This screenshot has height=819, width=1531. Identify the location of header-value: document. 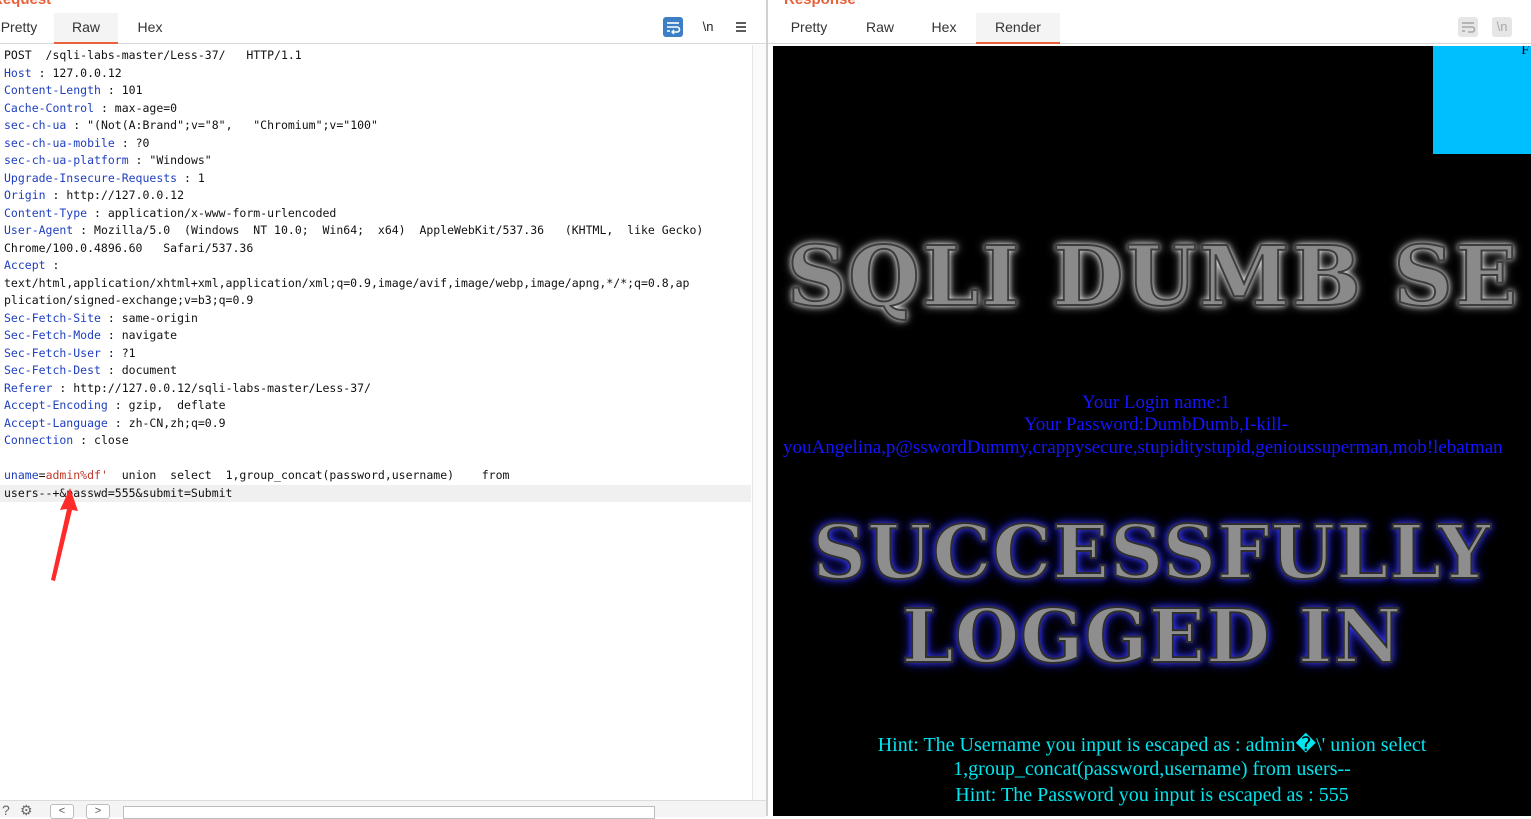
(149, 370).